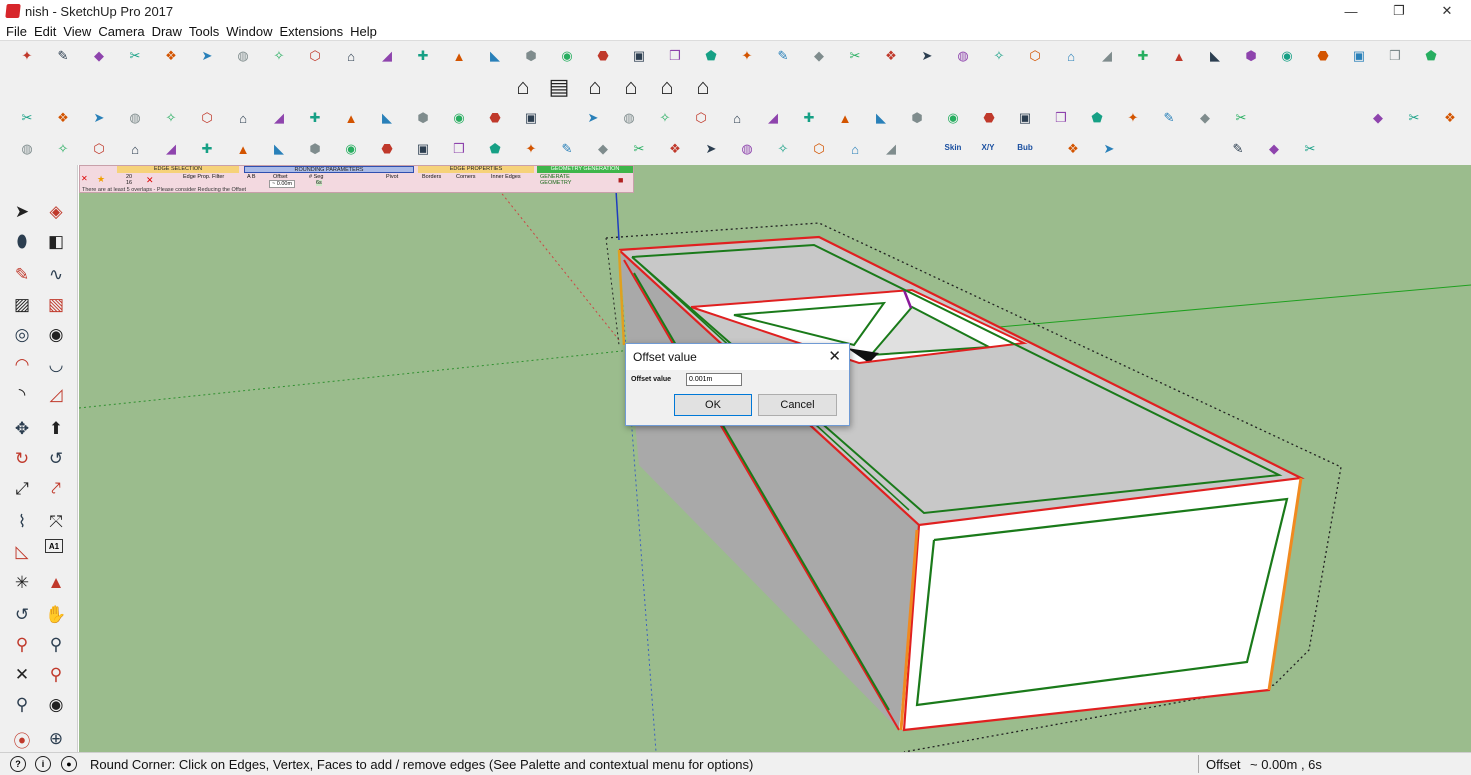 The image size is (1471, 775). What do you see at coordinates (150, 180) in the screenshot?
I see `rc-clear-icon: ✕` at bounding box center [150, 180].